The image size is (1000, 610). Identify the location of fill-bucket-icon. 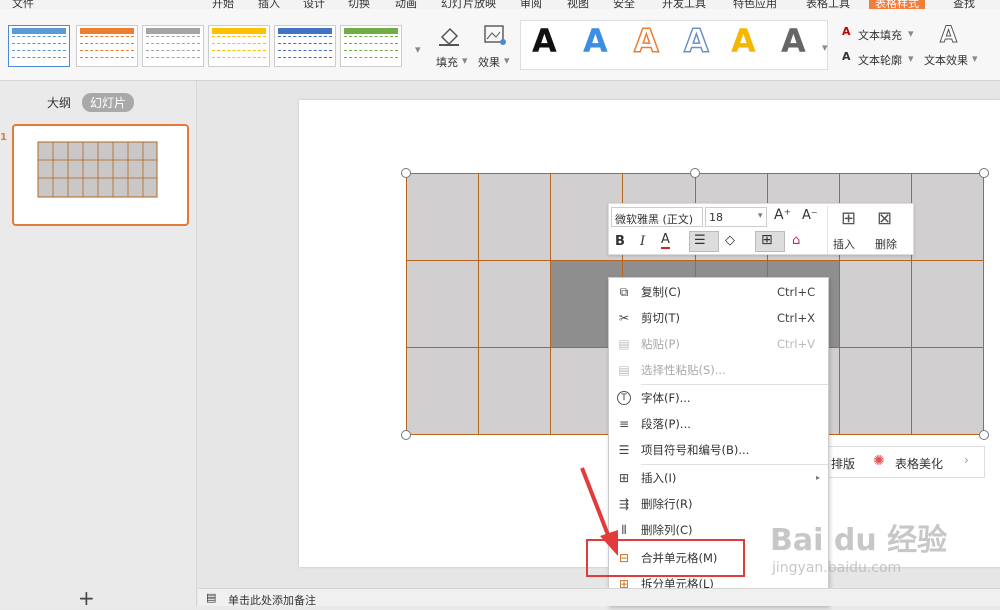
(450, 36).